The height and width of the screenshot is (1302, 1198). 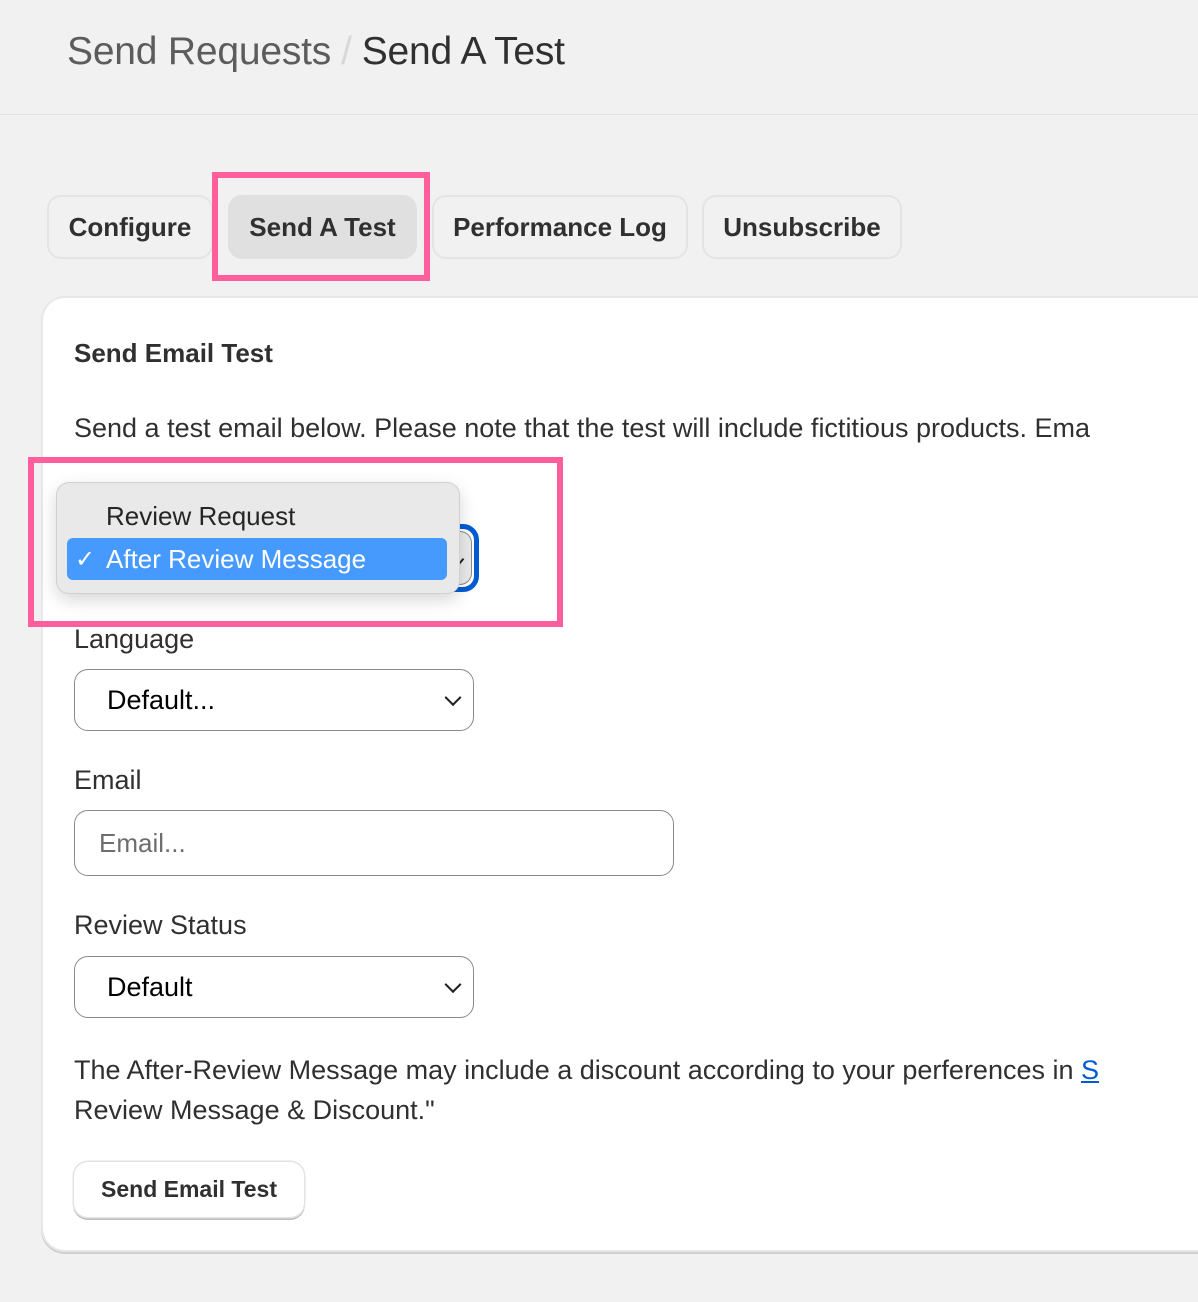 I want to click on email-input, so click(x=374, y=843).